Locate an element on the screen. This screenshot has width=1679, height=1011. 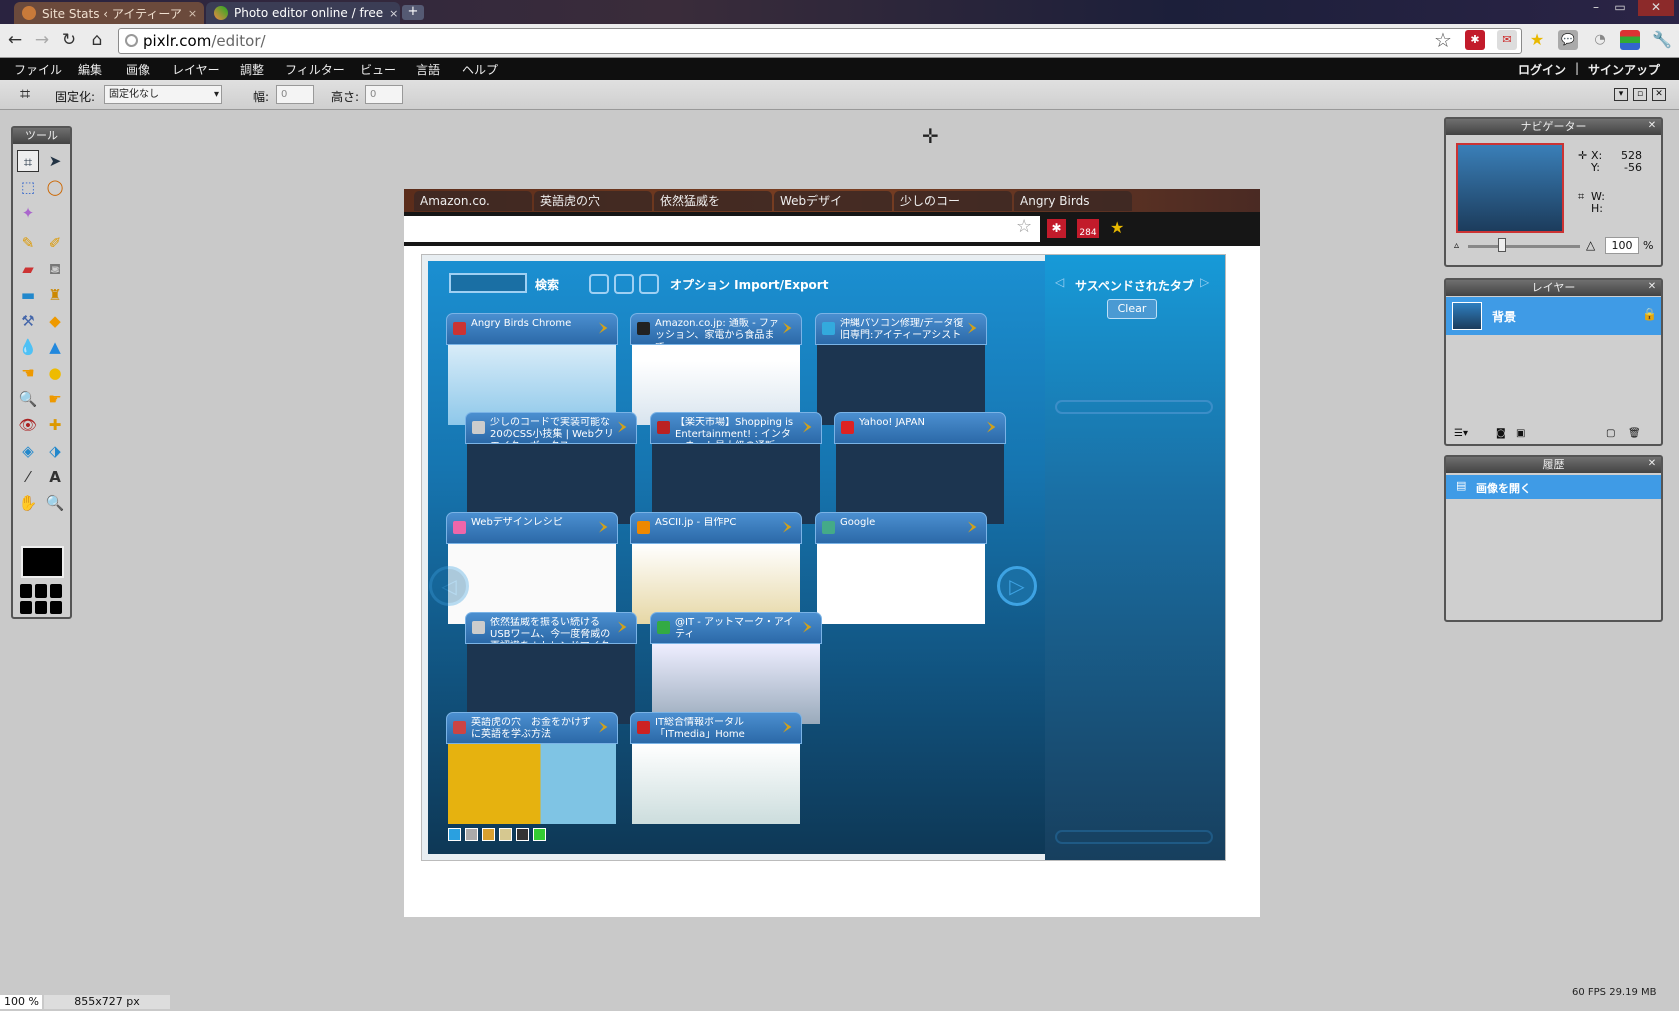
dodge-tool-icon: 🔍 is located at coordinates (28, 399).